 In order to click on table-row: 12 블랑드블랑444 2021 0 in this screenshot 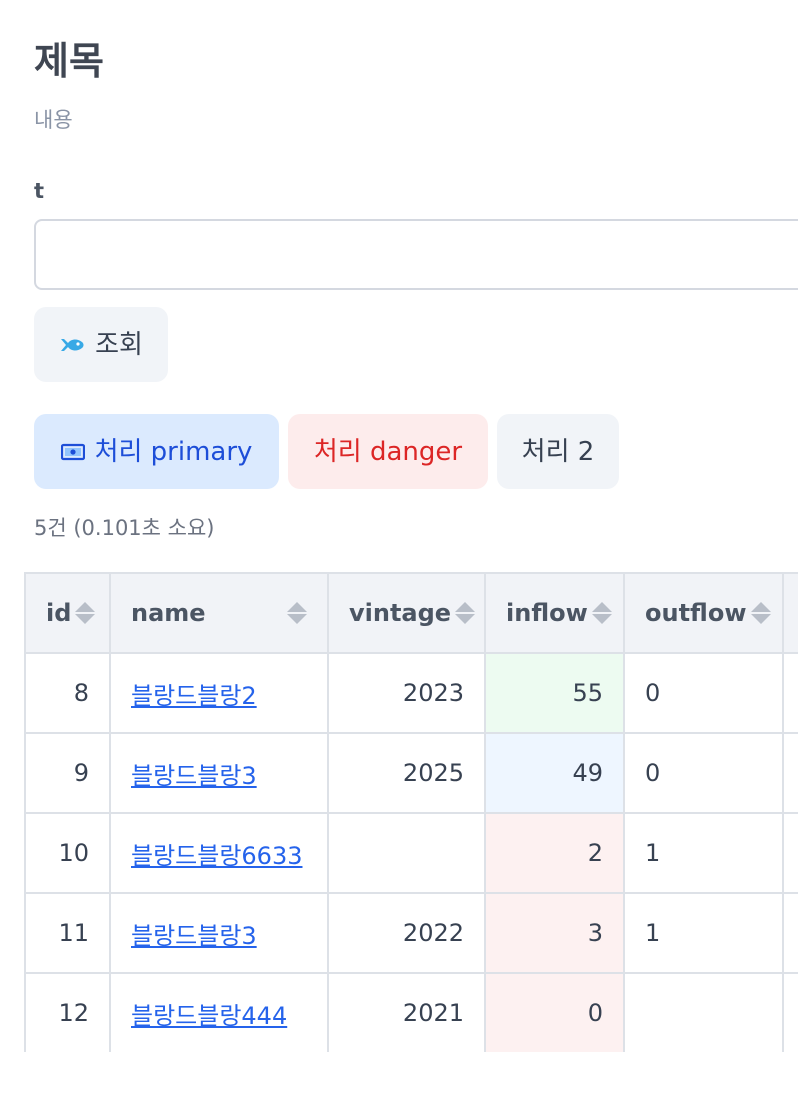, I will do `click(411, 1012)`.